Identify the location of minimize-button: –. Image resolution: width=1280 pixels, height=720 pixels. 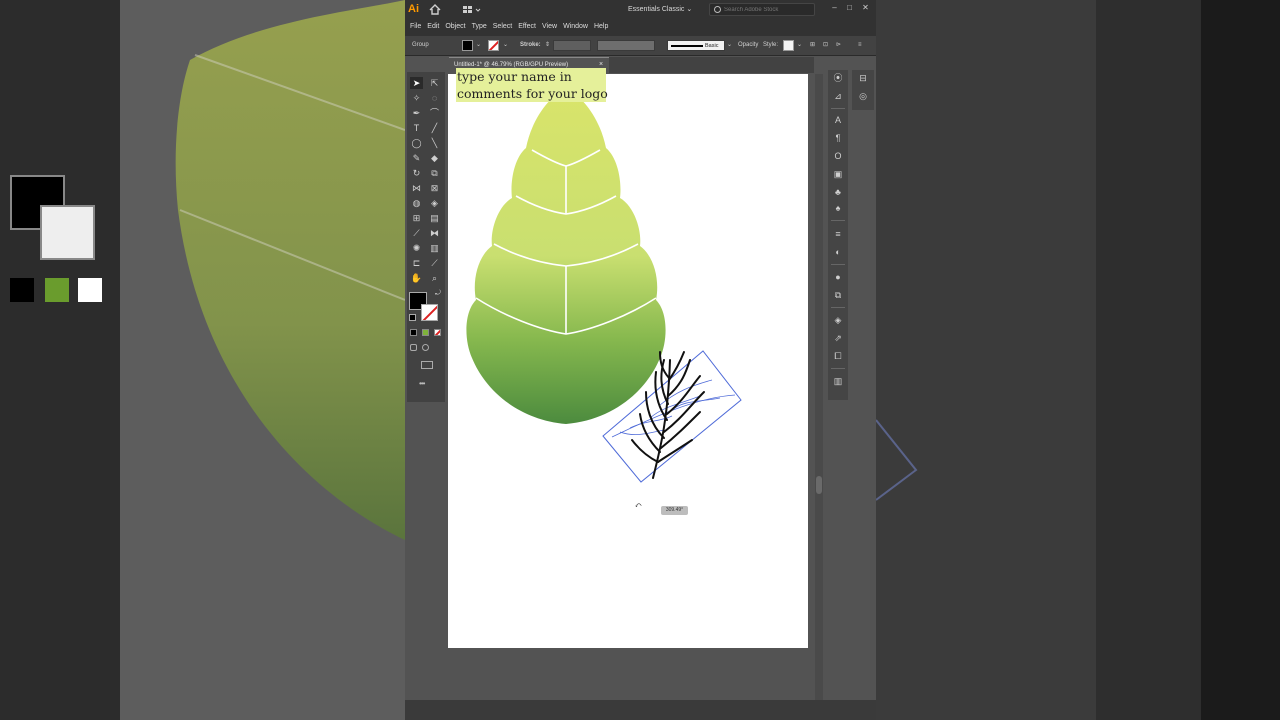
(834, 7).